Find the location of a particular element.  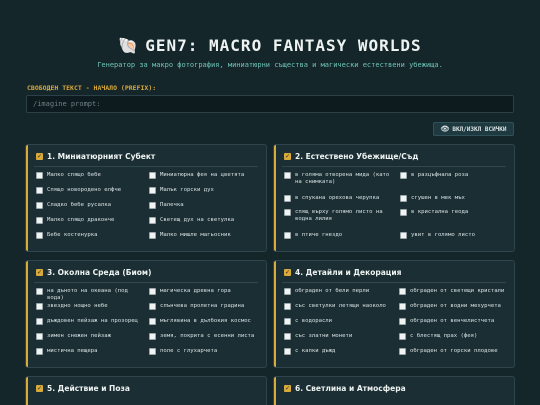

option-item: Малко спящо драконче is located at coordinates (90, 220).